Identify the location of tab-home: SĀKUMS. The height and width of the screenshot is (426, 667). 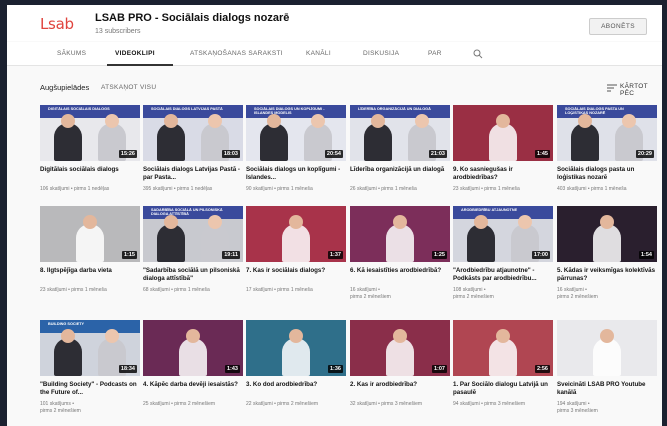
(71, 53).